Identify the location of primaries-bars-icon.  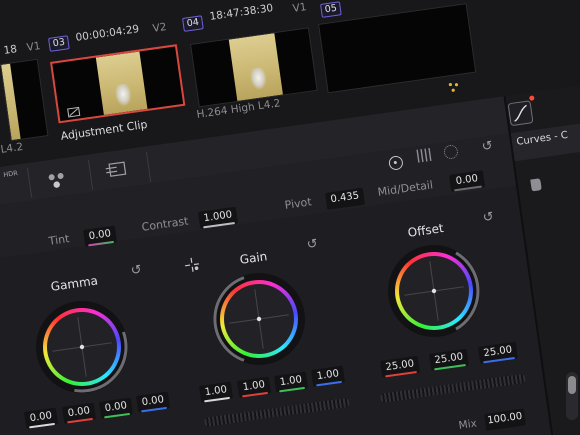
(424, 155).